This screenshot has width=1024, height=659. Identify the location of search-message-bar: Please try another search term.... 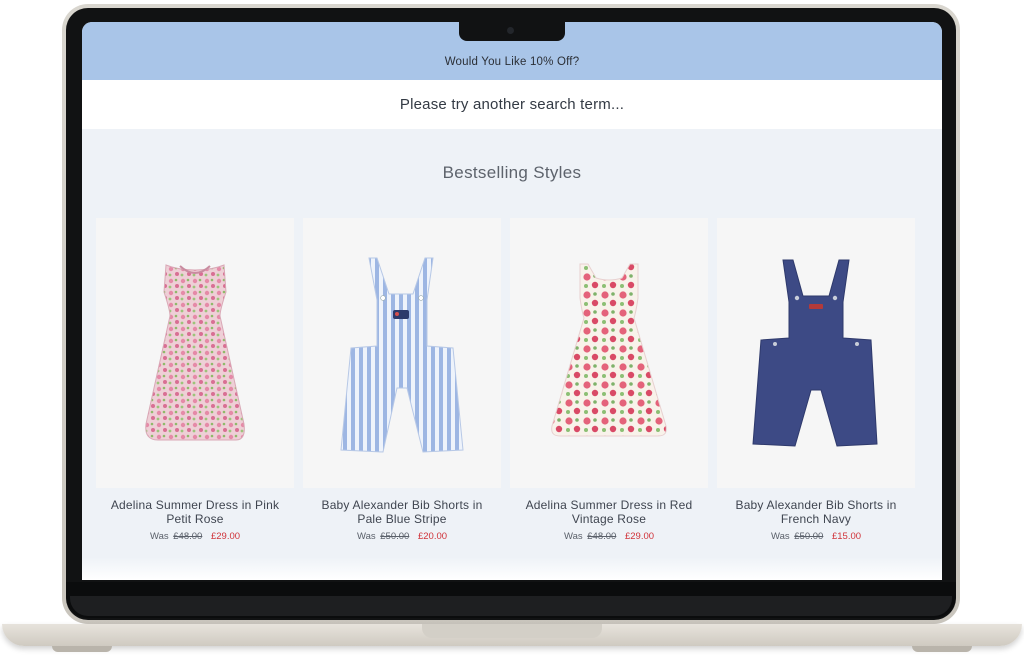
(512, 104).